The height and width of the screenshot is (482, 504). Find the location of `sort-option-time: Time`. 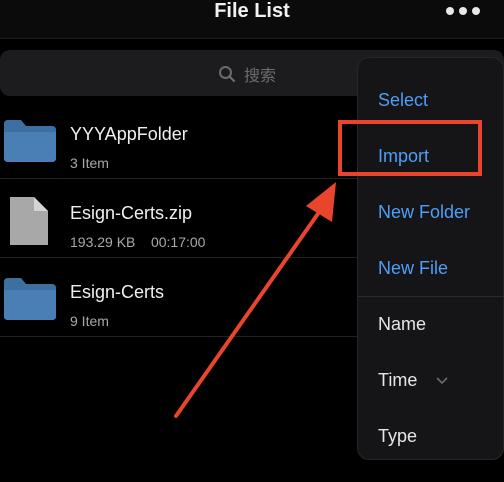

sort-option-time: Time is located at coordinates (431, 375).